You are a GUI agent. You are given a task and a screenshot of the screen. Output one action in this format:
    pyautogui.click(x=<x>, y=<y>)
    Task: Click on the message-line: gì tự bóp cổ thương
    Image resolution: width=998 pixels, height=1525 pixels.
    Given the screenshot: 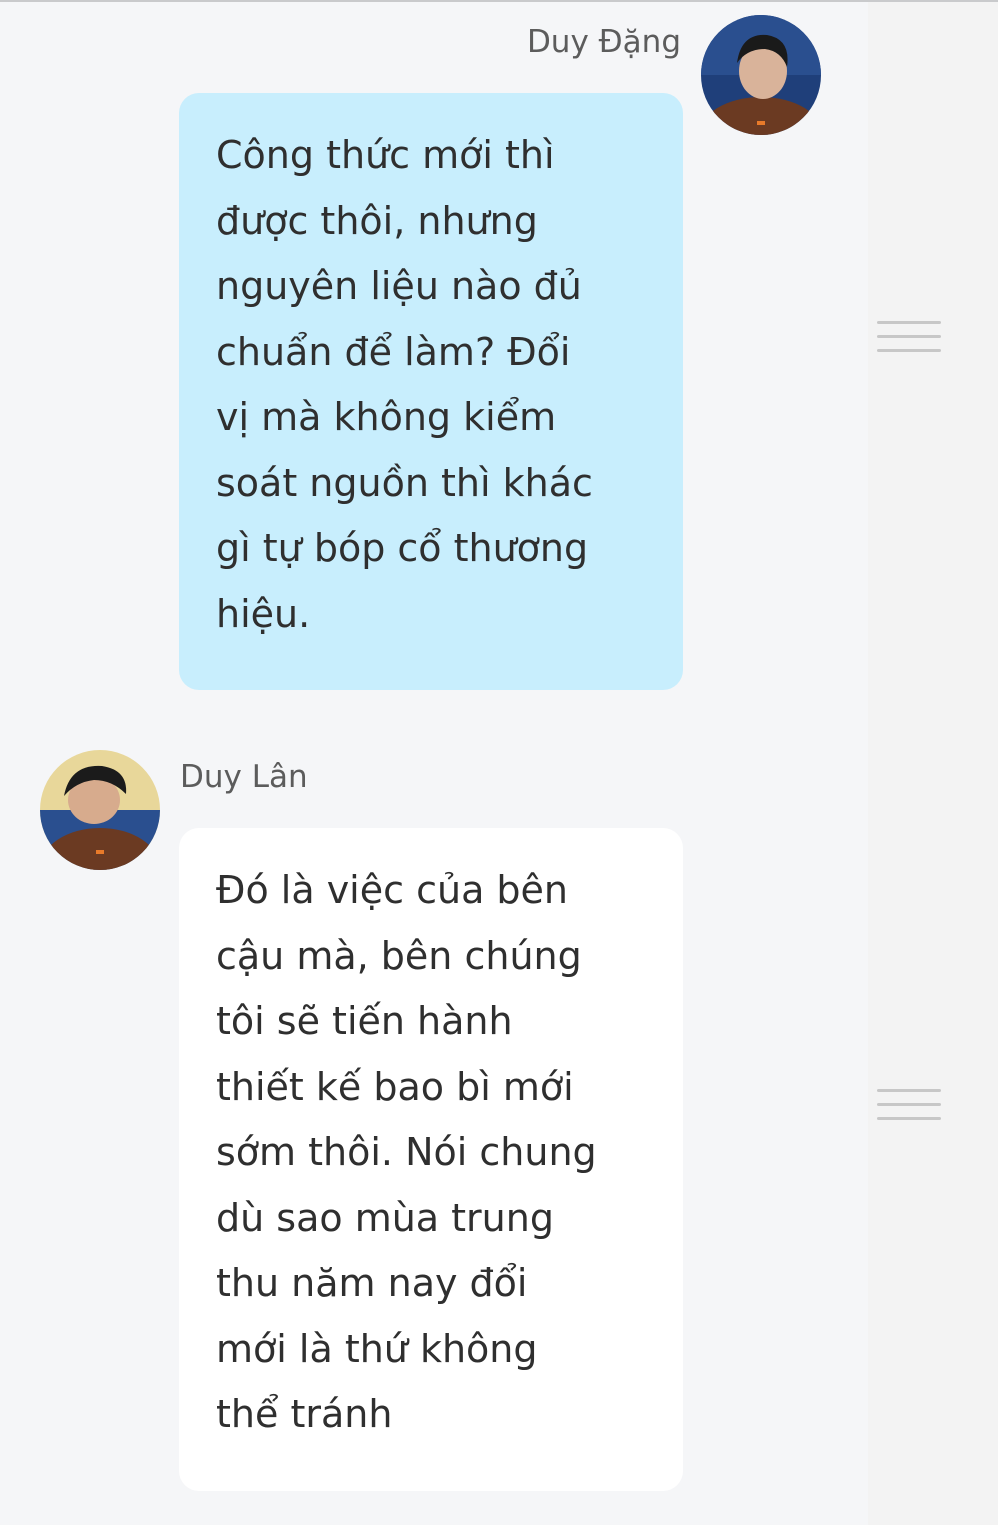 What is the action you would take?
    pyautogui.click(x=402, y=548)
    